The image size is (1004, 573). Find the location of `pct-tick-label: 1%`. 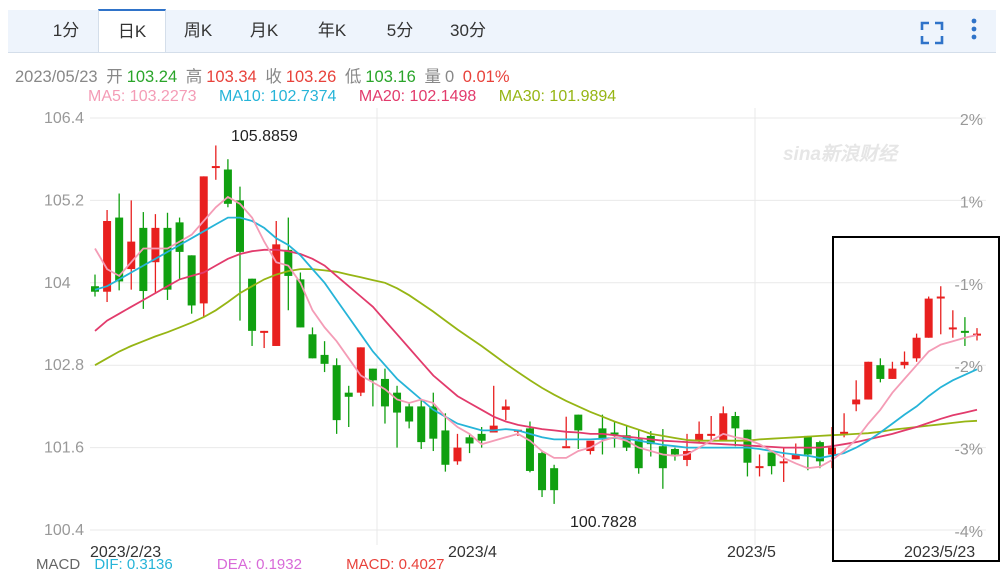

pct-tick-label: 1% is located at coordinates (971, 202).